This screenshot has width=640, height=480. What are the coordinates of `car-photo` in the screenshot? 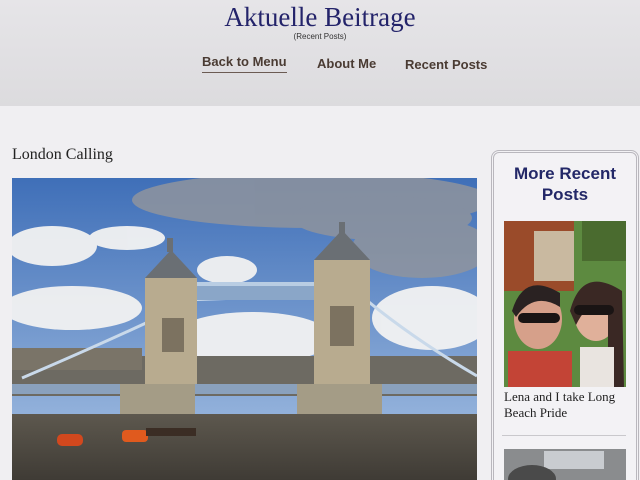 It's located at (565, 464).